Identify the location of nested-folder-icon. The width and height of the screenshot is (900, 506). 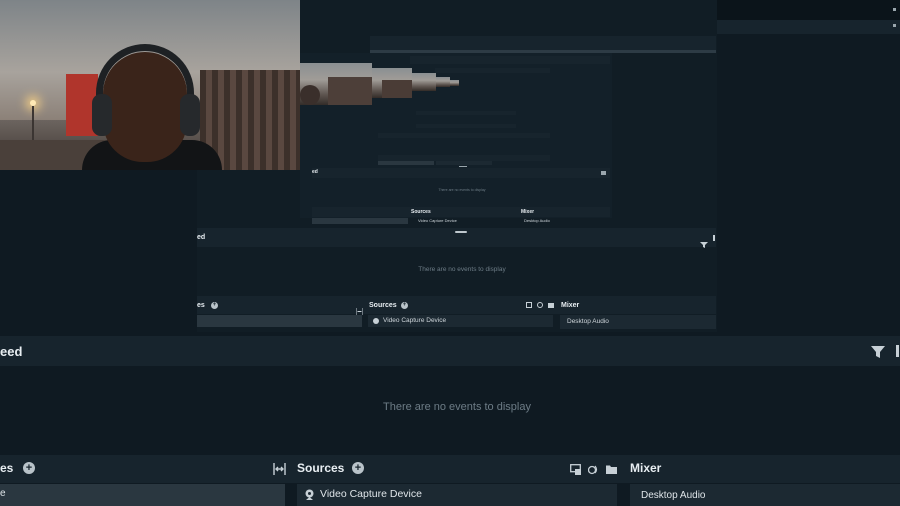
(551, 305).